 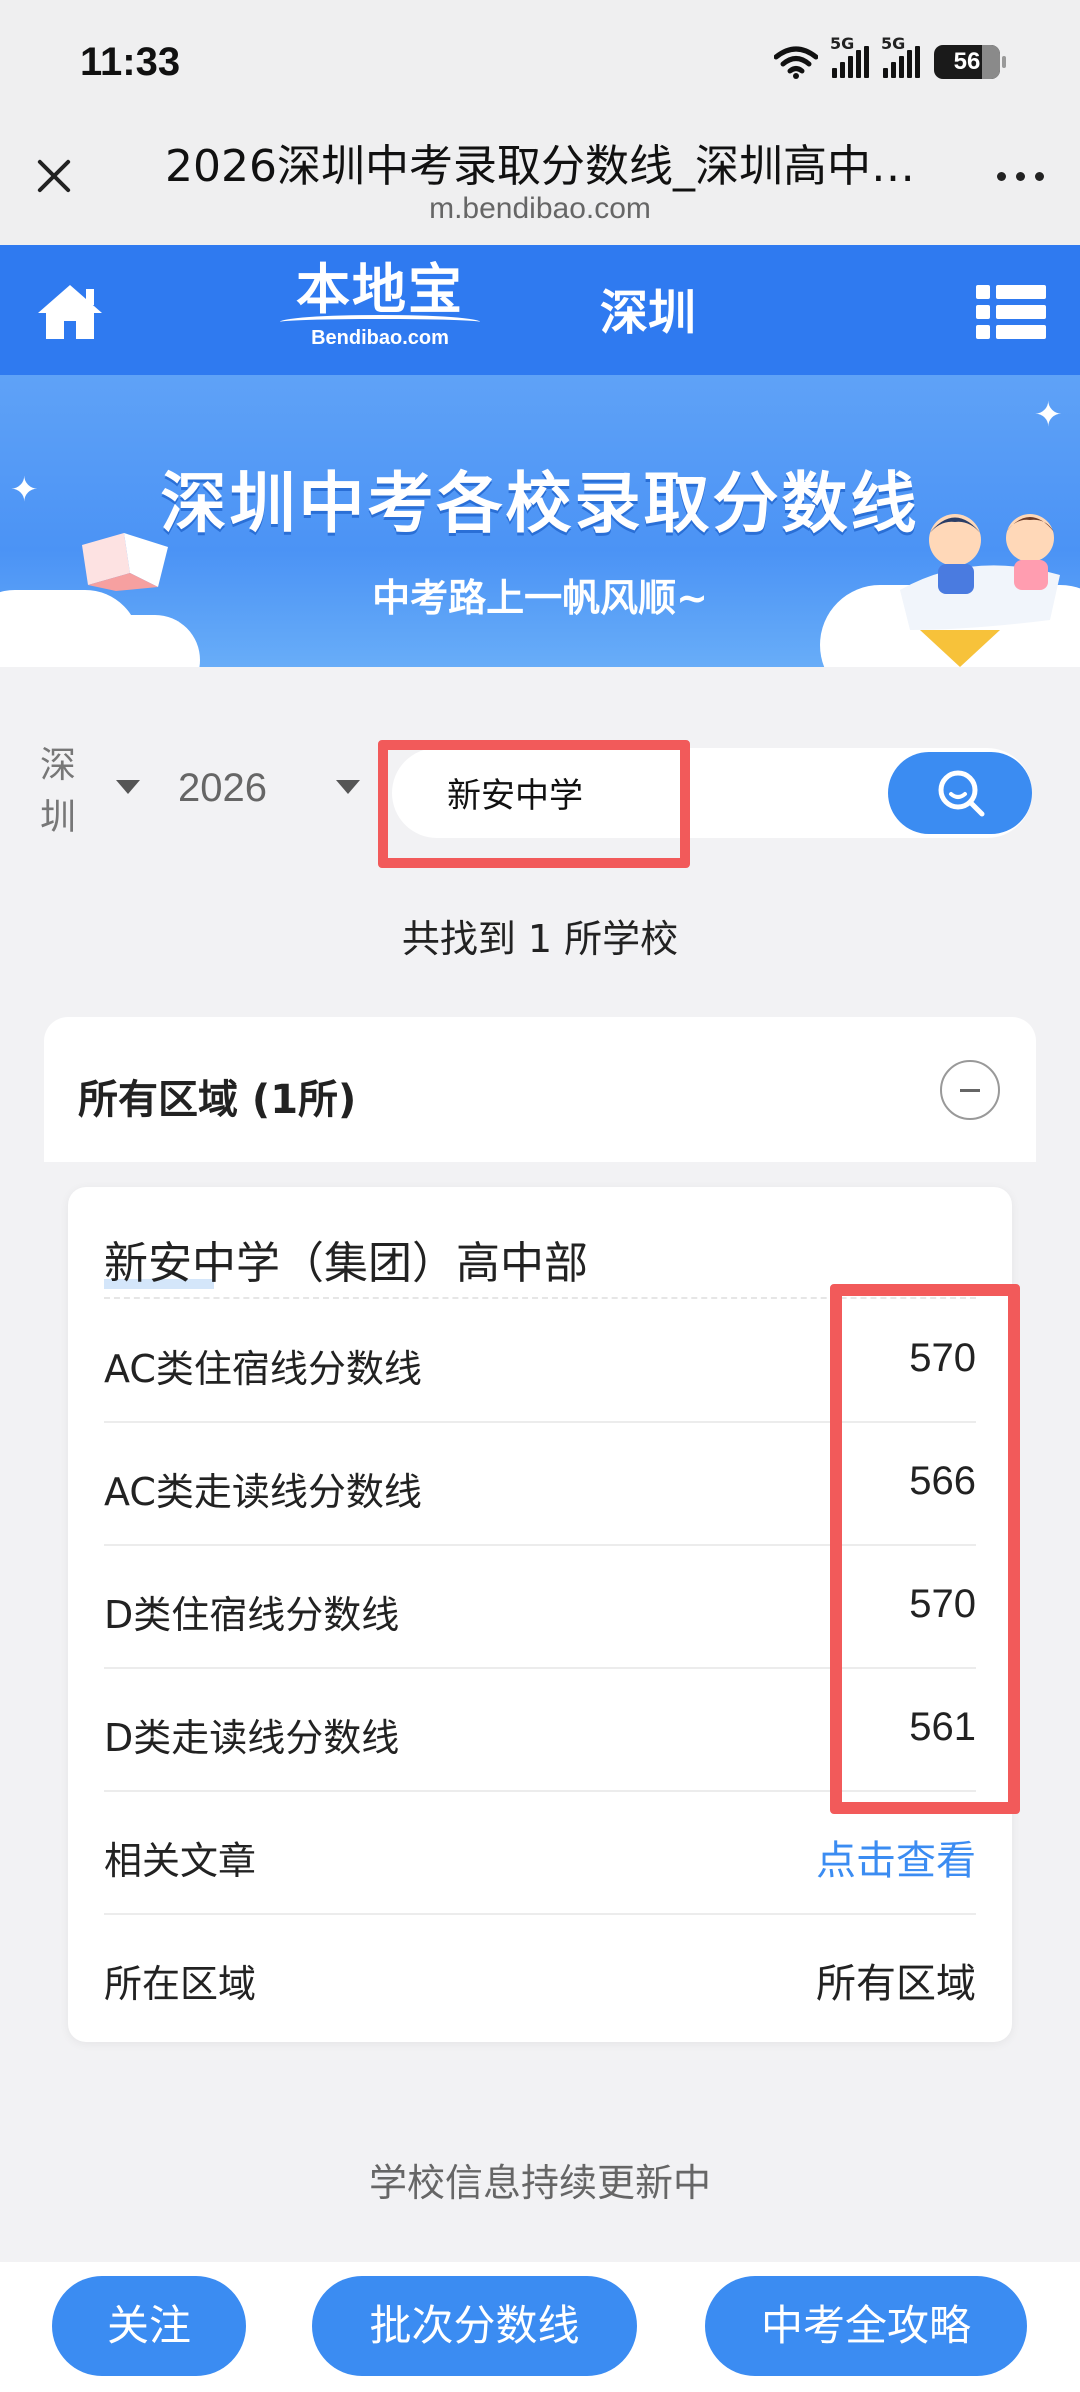 I want to click on highlight-box-search, so click(x=534, y=804).